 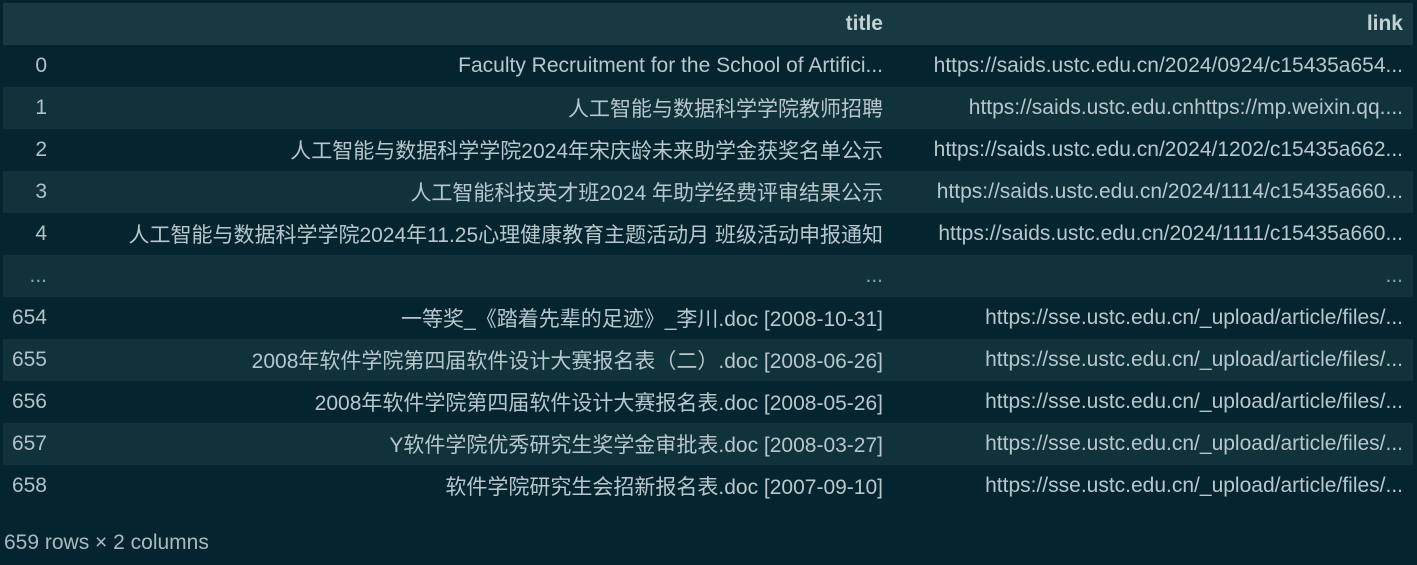 What do you see at coordinates (41, 149) in the screenshot?
I see `row-index: 2` at bounding box center [41, 149].